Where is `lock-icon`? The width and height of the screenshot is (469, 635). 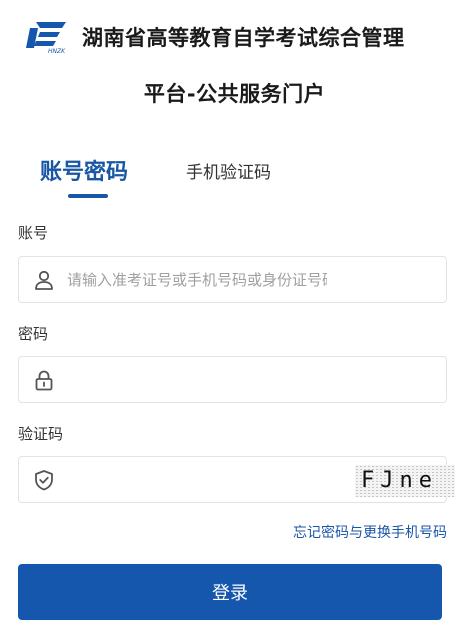
lock-icon is located at coordinates (44, 380).